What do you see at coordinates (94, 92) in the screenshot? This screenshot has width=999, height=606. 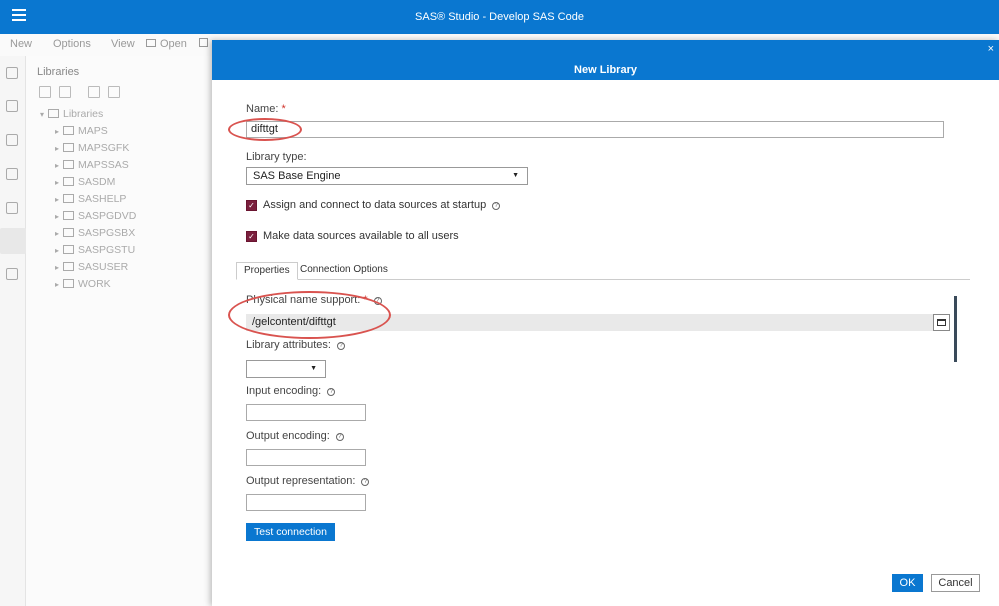 I see `properties-icon` at bounding box center [94, 92].